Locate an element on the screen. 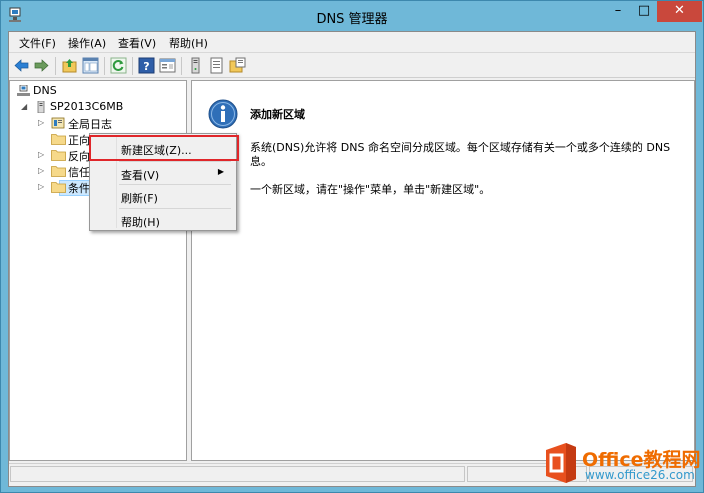 This screenshot has width=704, height=493. info-icon is located at coordinates (223, 114).